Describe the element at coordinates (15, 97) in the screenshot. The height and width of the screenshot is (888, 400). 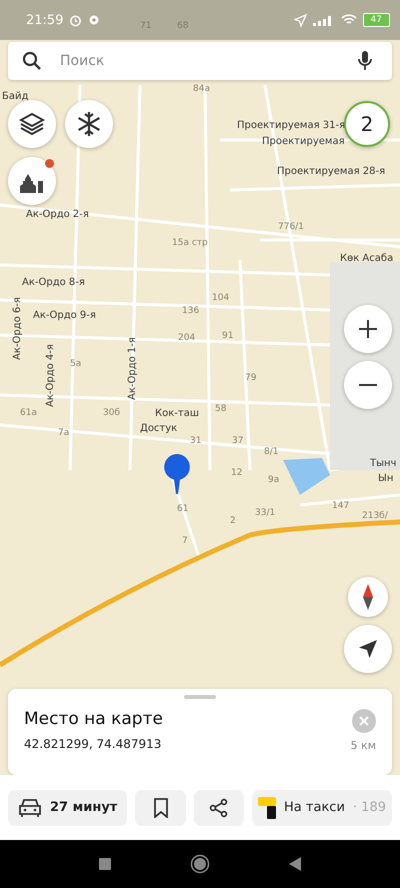
I see `street-name: Байд` at that location.